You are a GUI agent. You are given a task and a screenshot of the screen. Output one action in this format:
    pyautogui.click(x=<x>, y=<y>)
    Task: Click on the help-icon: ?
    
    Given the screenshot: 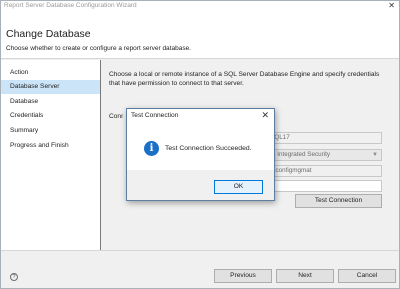 What is the action you would take?
    pyautogui.click(x=14, y=277)
    